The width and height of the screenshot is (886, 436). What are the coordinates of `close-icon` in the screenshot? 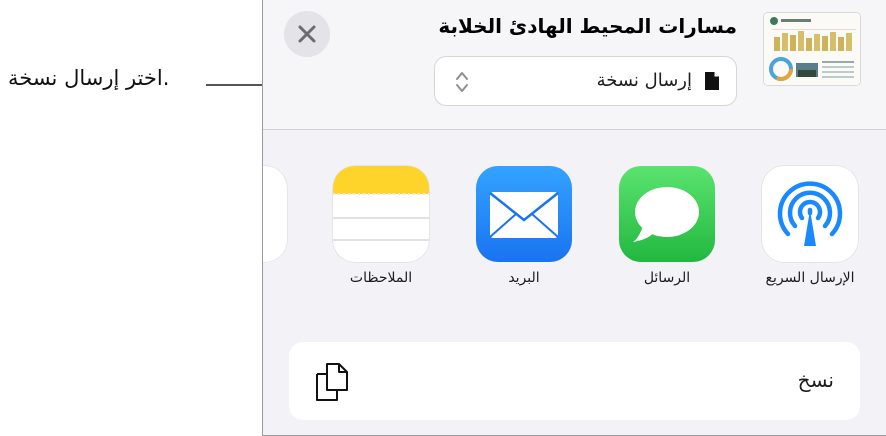 It's located at (307, 34).